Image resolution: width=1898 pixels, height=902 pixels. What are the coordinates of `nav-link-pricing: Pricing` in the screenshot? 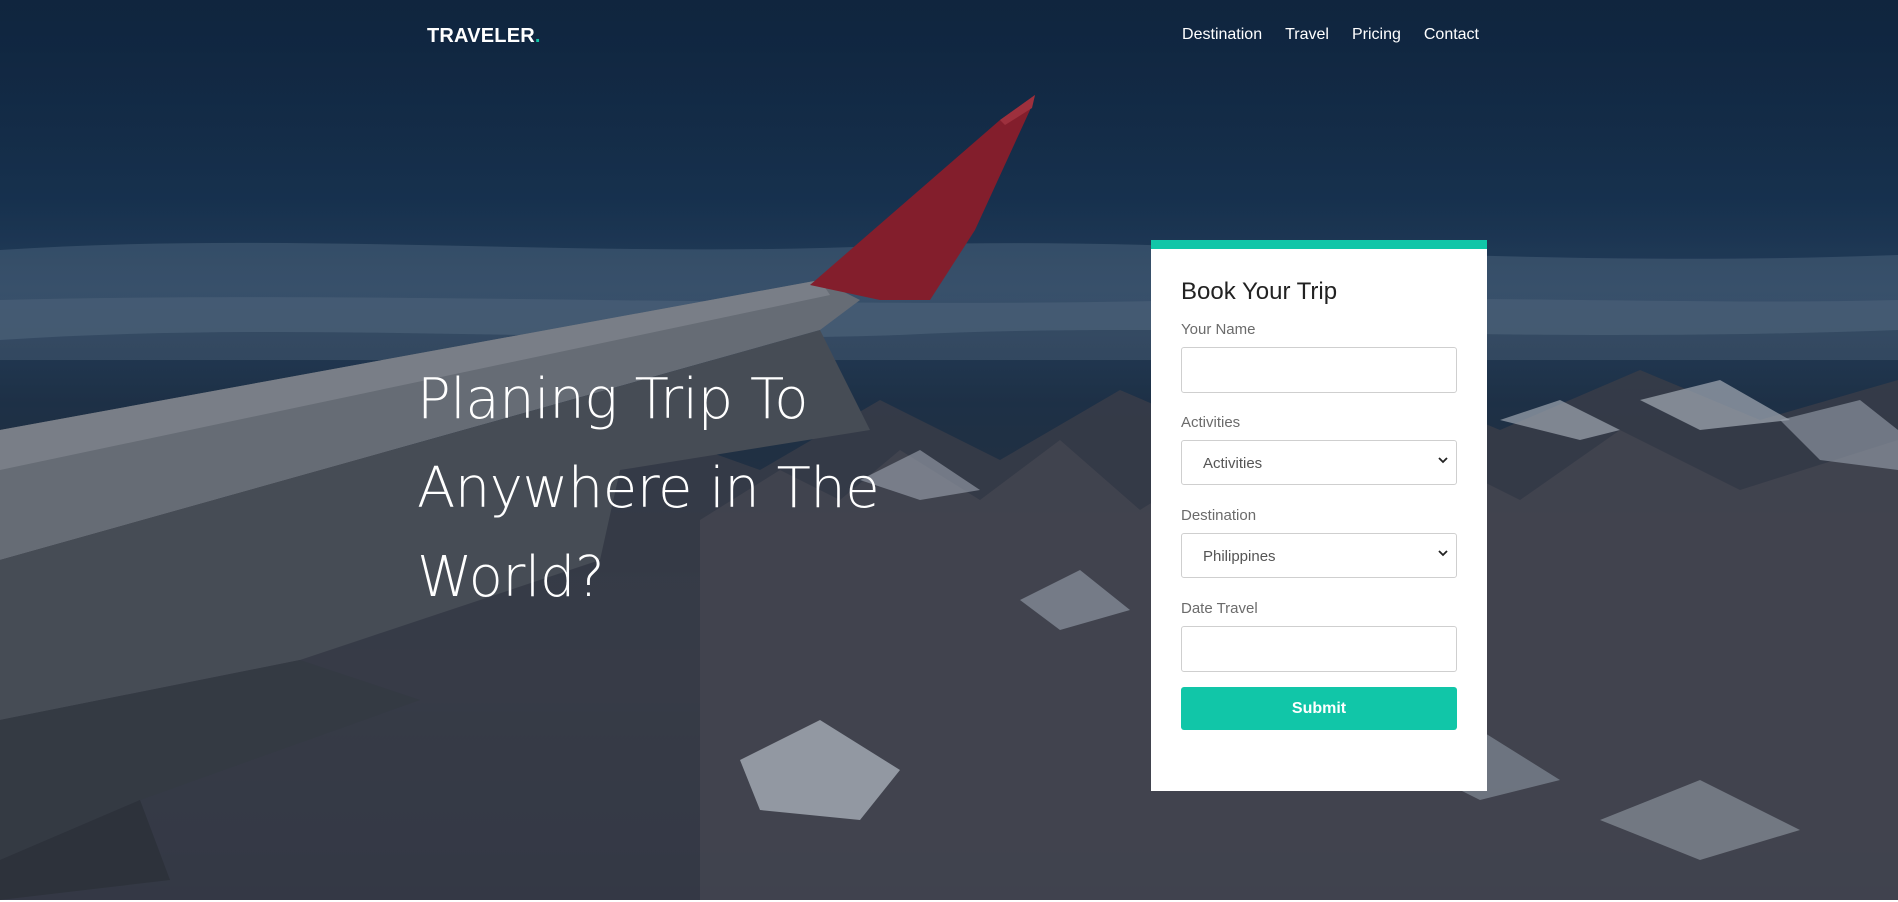 It's located at (1376, 35).